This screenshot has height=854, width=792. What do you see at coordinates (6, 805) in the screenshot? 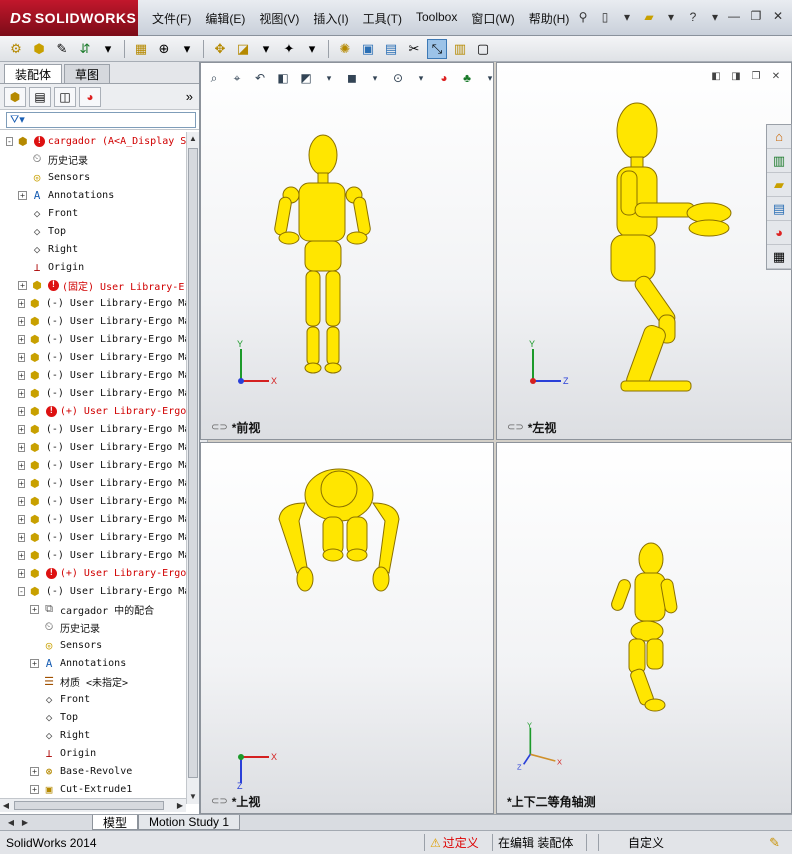
I see `scroll-left-icon: ◀` at bounding box center [6, 805].